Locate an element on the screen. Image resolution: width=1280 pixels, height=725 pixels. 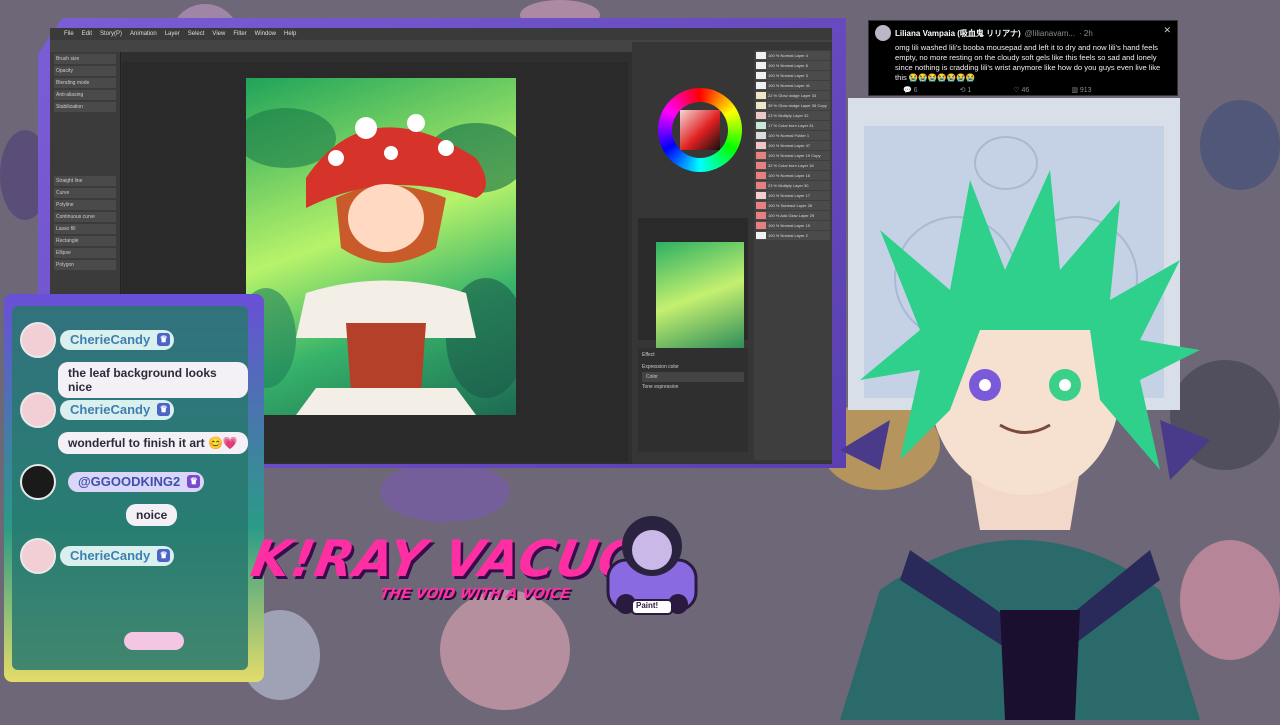
layer-row: 32 % Color burn Layer 18 is located at coordinates (793, 165).